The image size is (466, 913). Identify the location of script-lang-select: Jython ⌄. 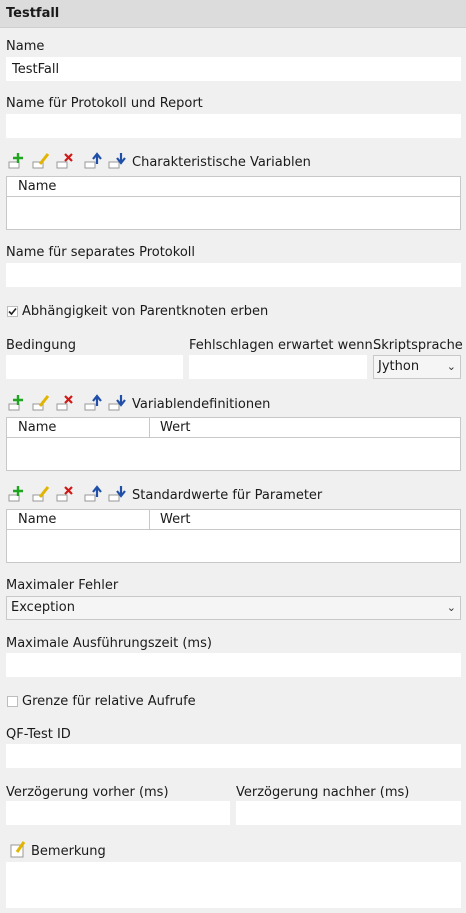
(417, 367).